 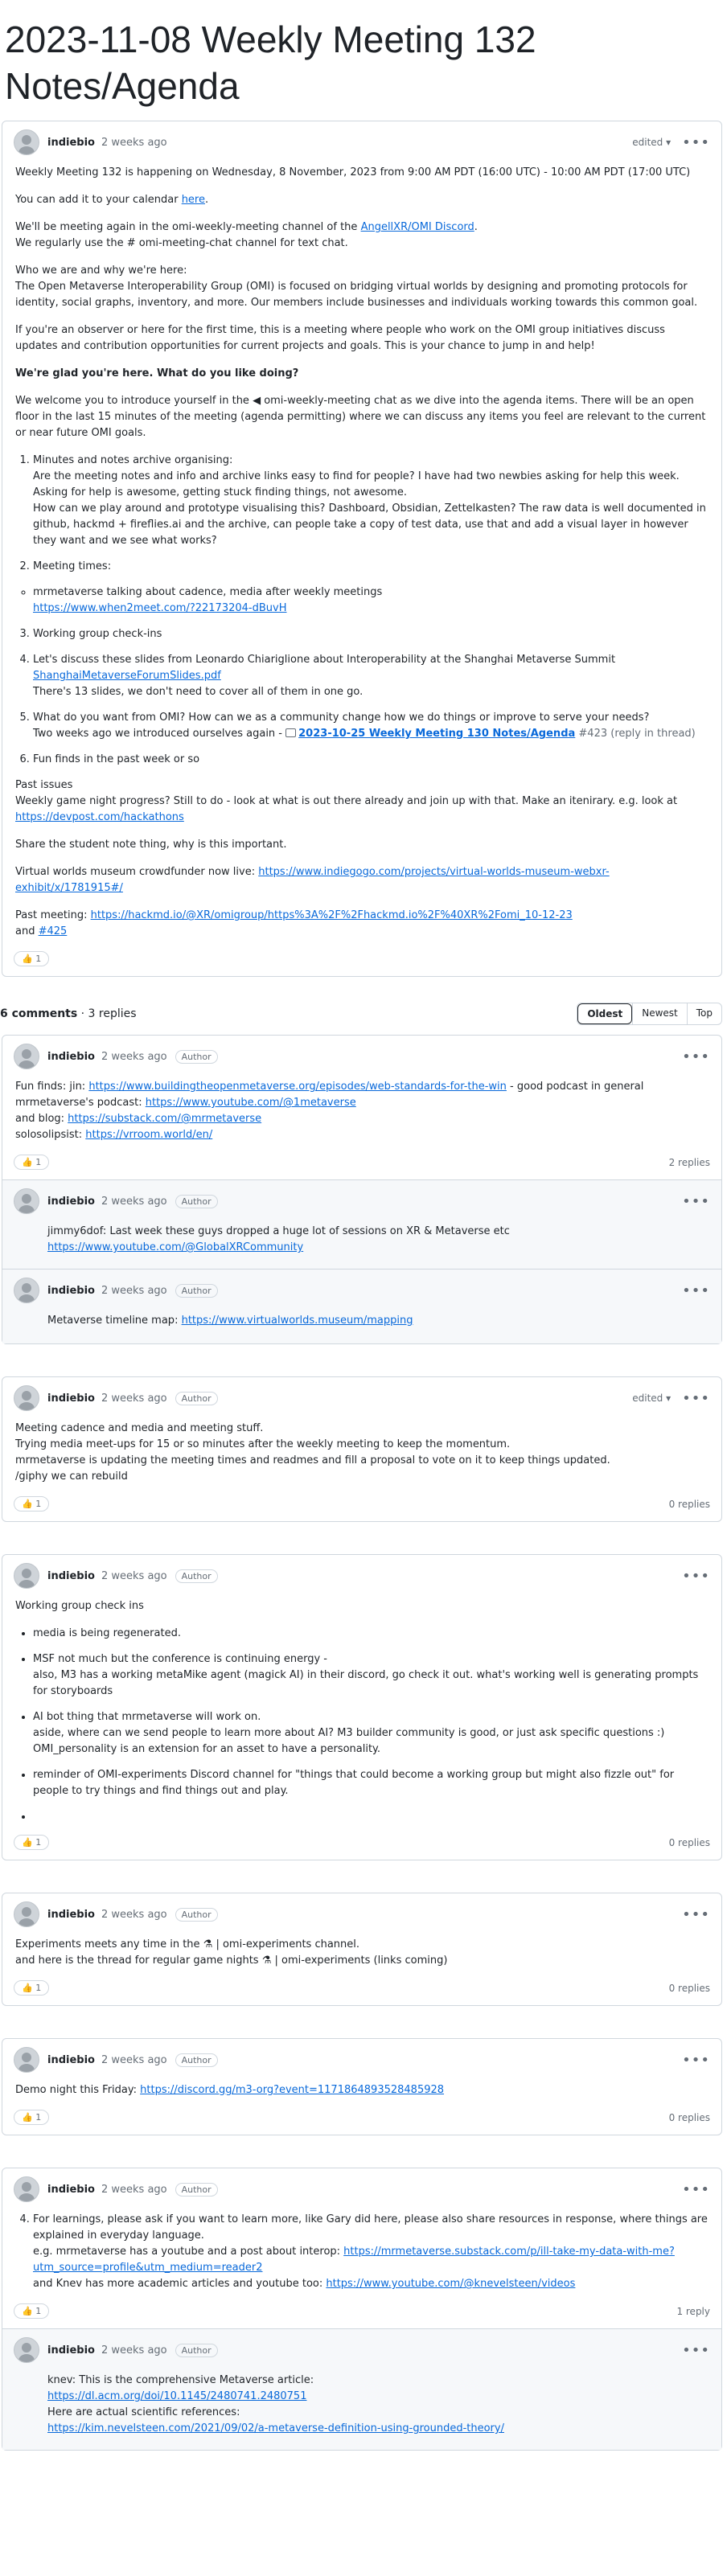 What do you see at coordinates (112, 200) in the screenshot?
I see `calendar-text: You can add it to your calendar here.` at bounding box center [112, 200].